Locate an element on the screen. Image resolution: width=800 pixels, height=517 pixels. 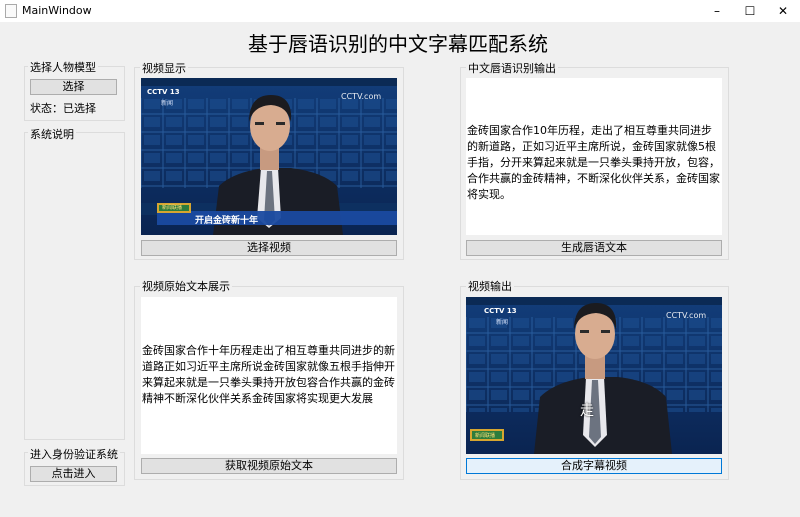
status-text: 状态：已选择 is located at coordinates (63, 108).